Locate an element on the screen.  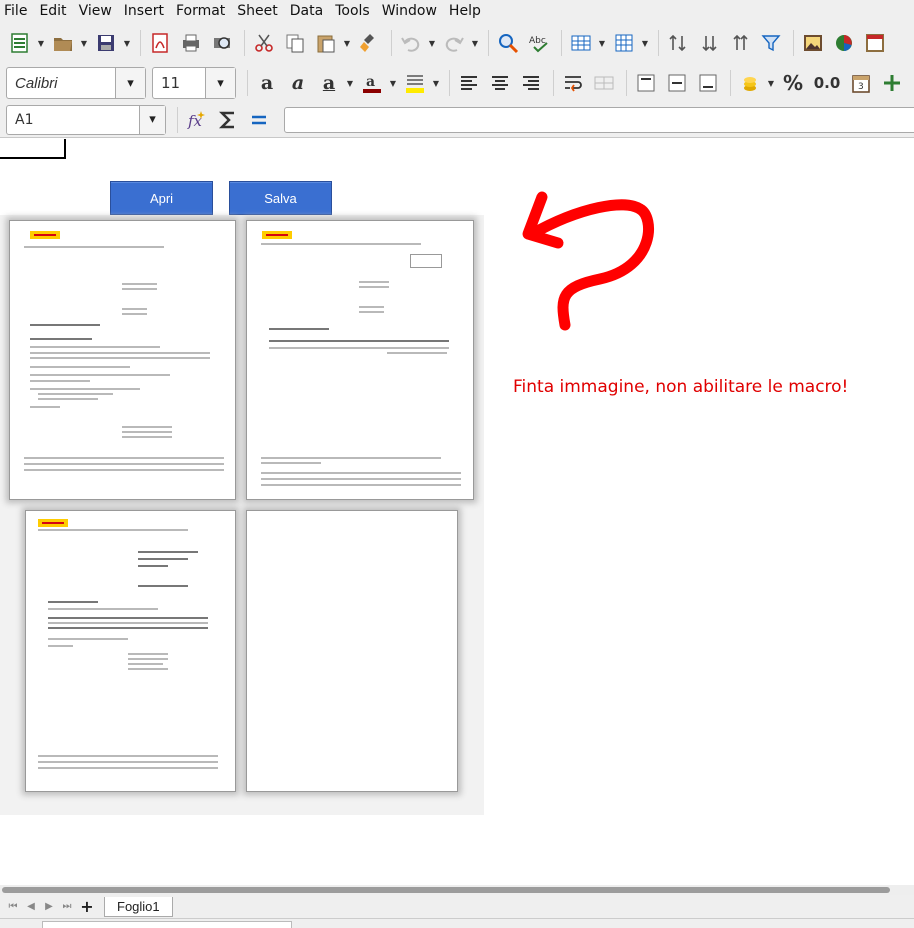
previous-sheet-icon: ◀ is located at coordinates (31, 906).